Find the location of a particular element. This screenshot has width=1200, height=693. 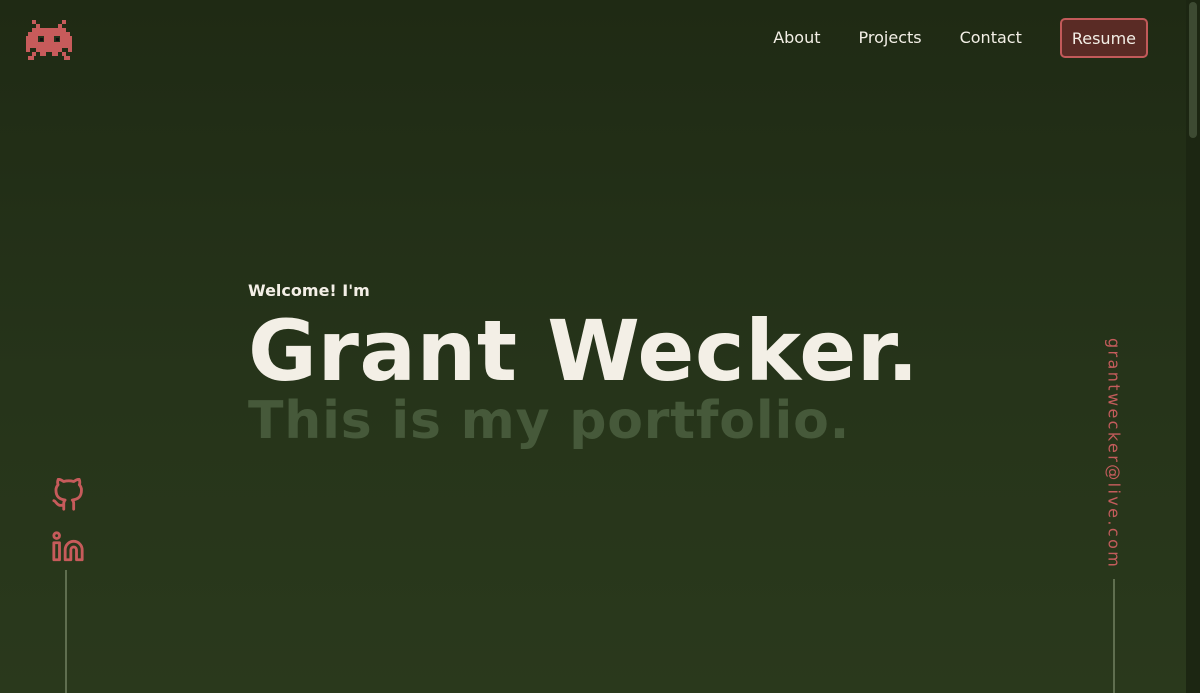

nav-contact-link: Contact is located at coordinates (991, 38).